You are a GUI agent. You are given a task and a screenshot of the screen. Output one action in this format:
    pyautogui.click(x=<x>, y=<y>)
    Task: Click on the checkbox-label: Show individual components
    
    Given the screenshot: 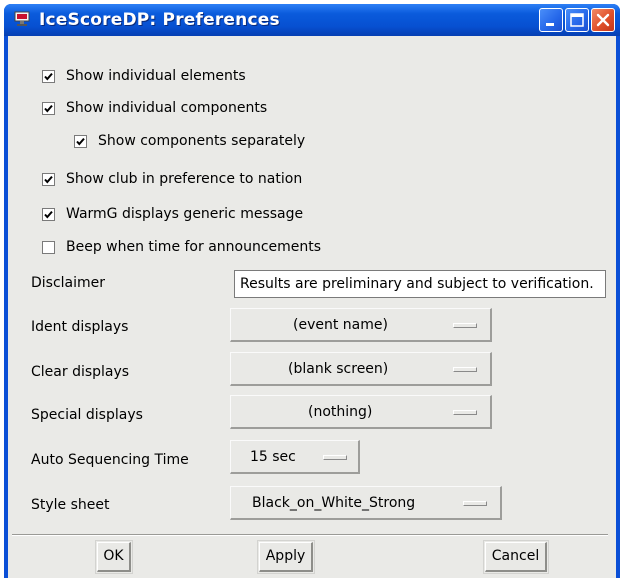 What is the action you would take?
    pyautogui.click(x=167, y=108)
    